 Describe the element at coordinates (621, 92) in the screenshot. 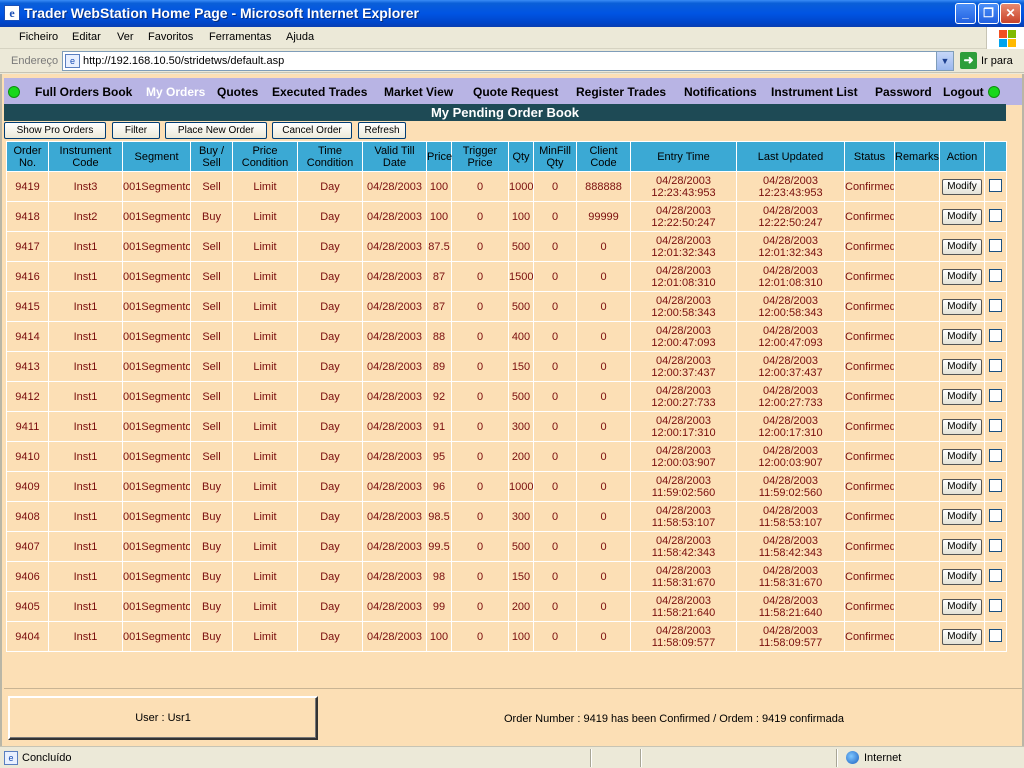

I see `nav-register-trades: Register Trades` at that location.